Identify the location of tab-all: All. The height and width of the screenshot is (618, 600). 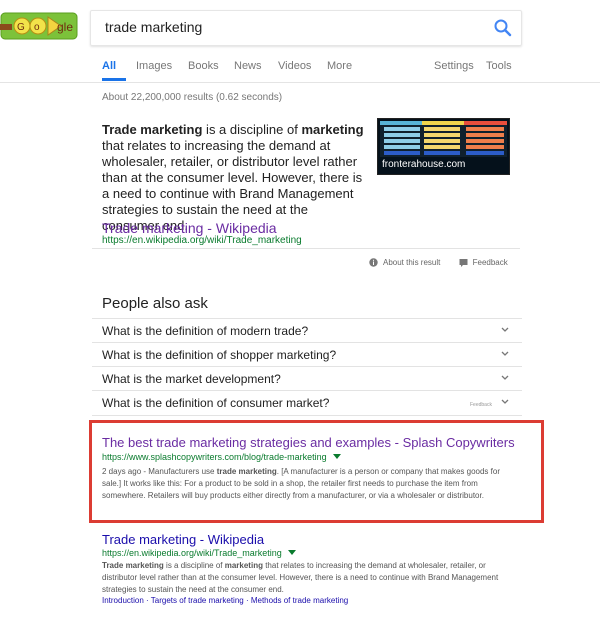
(109, 66).